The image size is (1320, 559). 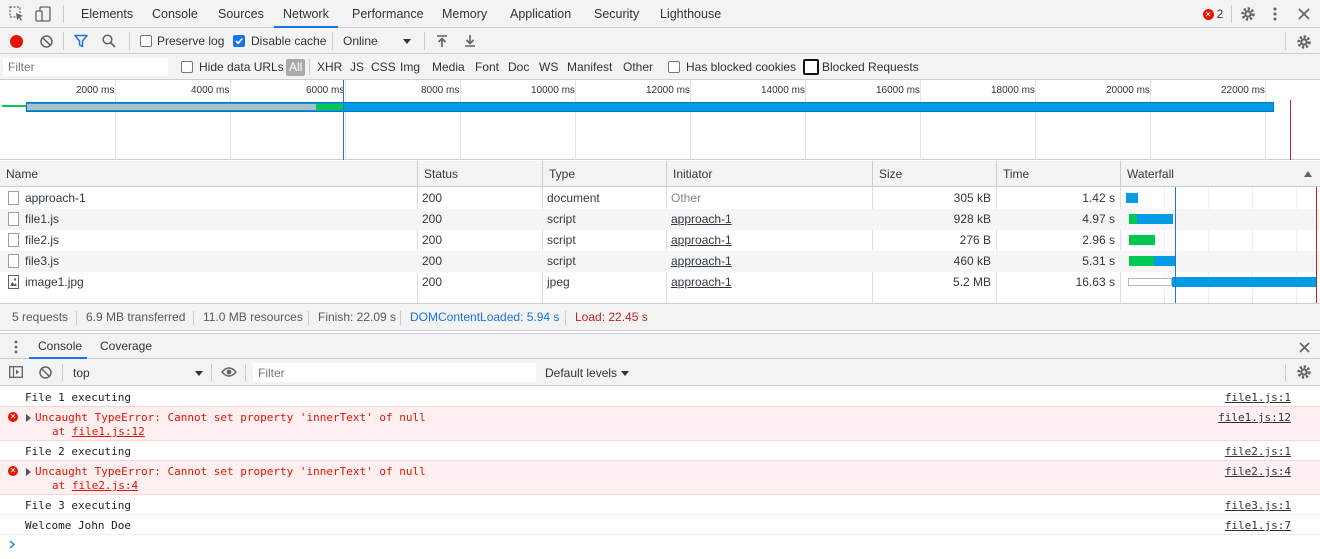 I want to click on column-header-type: Type, so click(x=605, y=174).